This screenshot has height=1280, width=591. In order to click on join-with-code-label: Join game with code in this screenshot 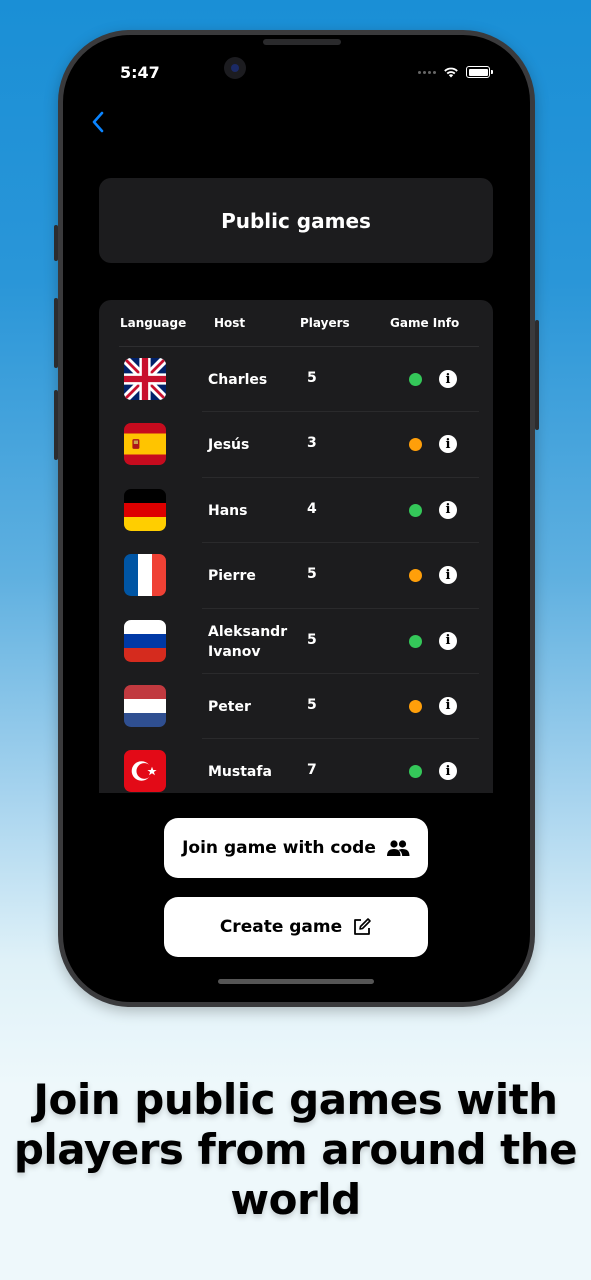, I will do `click(279, 848)`.